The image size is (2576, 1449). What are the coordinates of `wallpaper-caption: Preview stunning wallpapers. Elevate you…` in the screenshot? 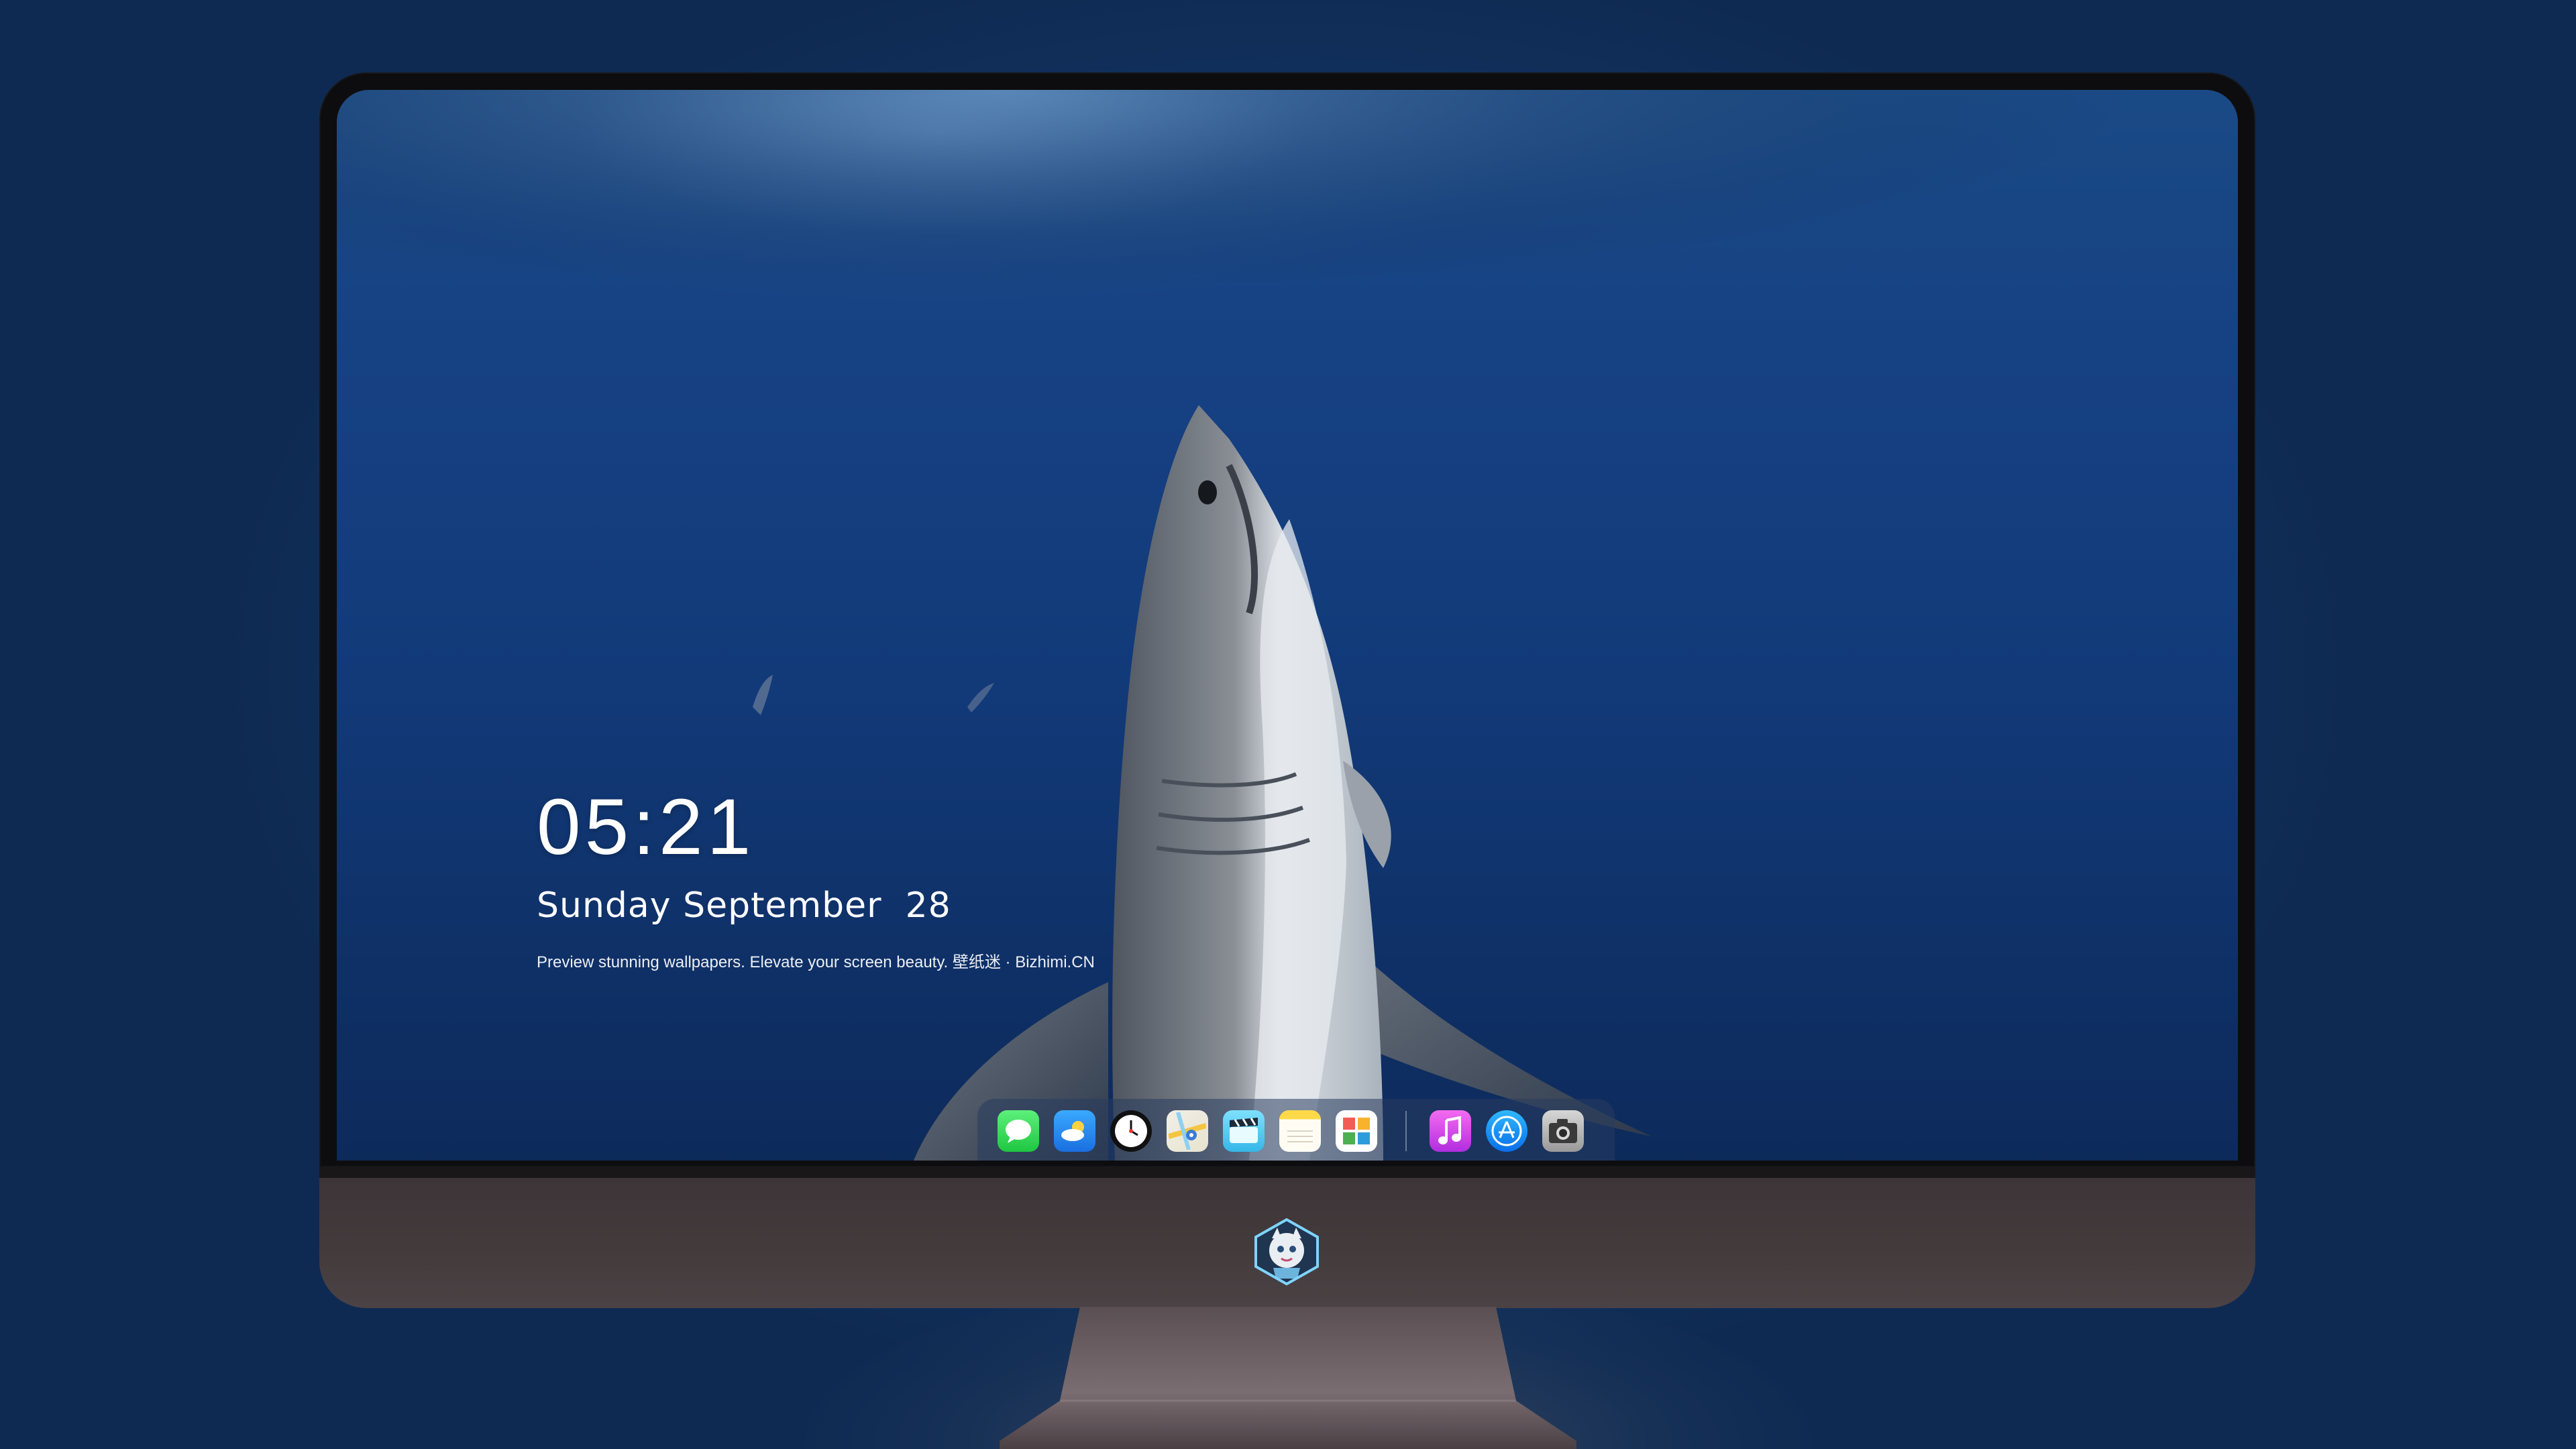 It's located at (816, 962).